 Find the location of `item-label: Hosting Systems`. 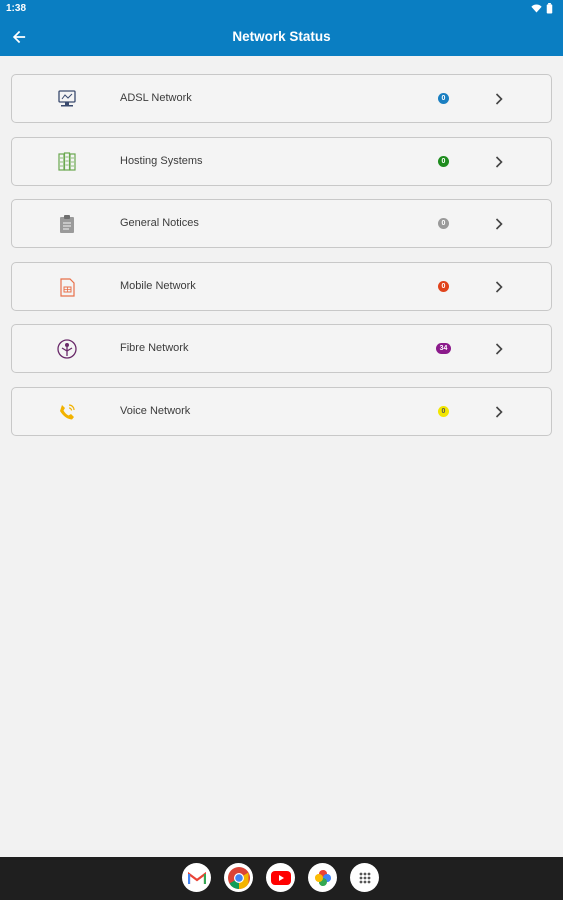

item-label: Hosting Systems is located at coordinates (161, 160).